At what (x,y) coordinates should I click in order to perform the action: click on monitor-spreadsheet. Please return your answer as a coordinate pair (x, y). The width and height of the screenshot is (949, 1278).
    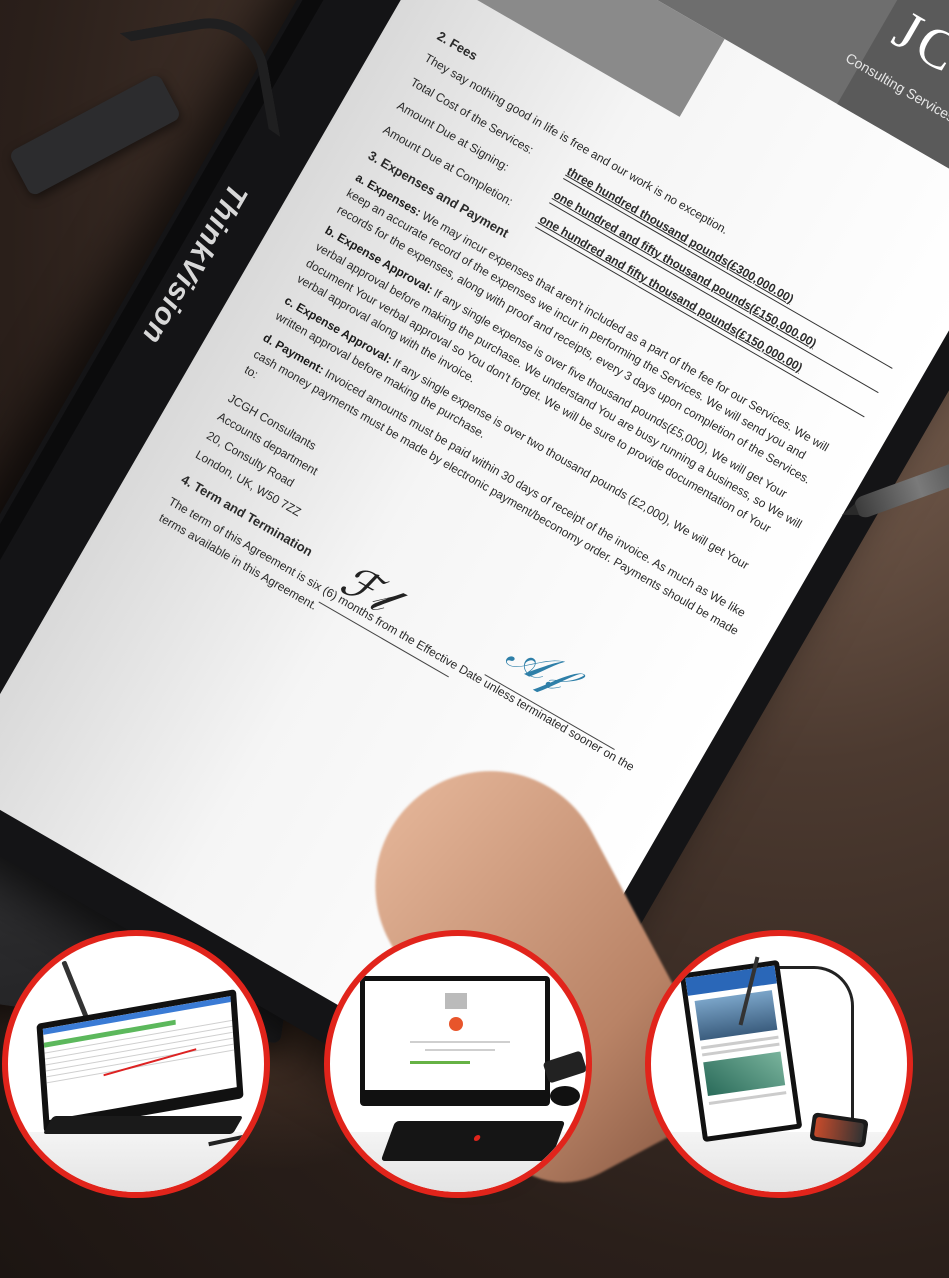
    Looking at the image, I should click on (140, 1061).